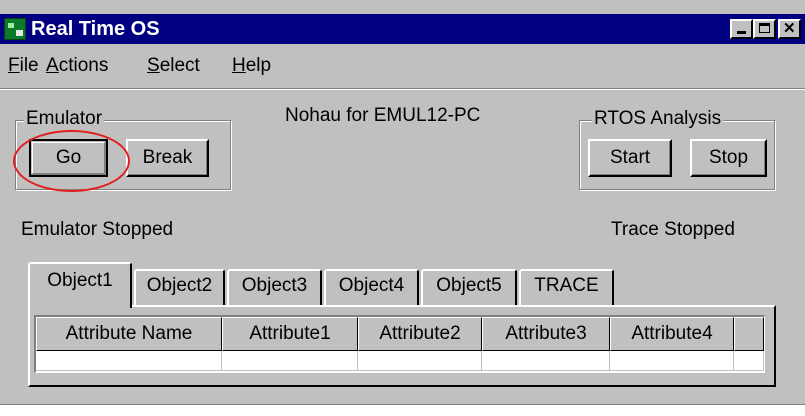  Describe the element at coordinates (728, 158) in the screenshot. I see `stop-button: Stop` at that location.